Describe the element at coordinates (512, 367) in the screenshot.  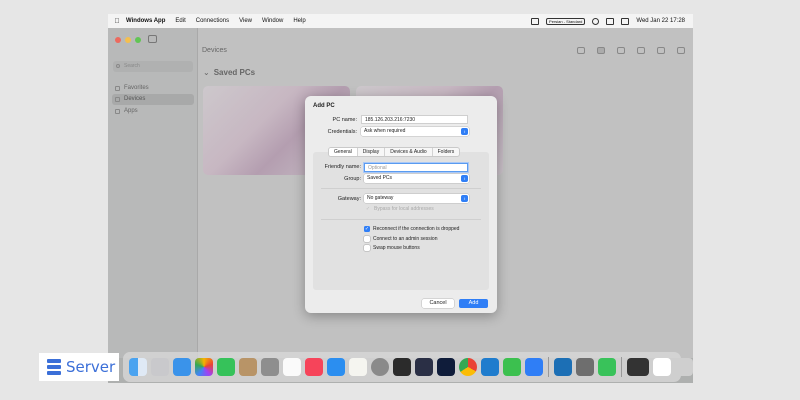
I see `numbers-icon` at that location.